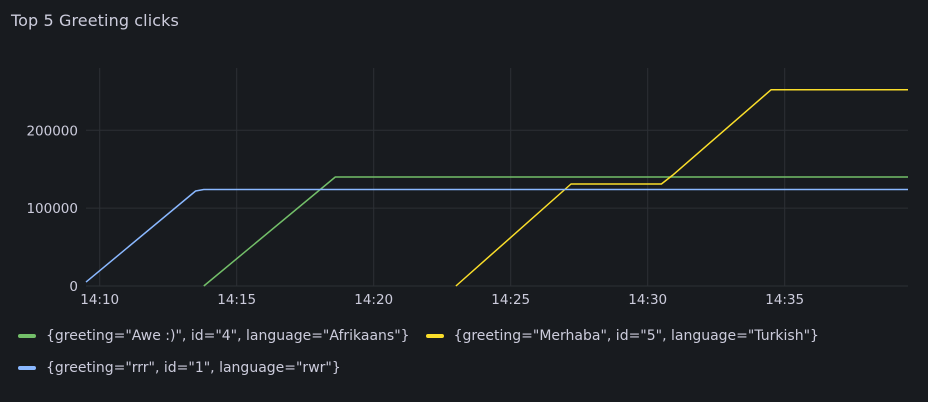 The image size is (928, 402). What do you see at coordinates (52, 209) in the screenshot?
I see `y-tick-label: 100000` at bounding box center [52, 209].